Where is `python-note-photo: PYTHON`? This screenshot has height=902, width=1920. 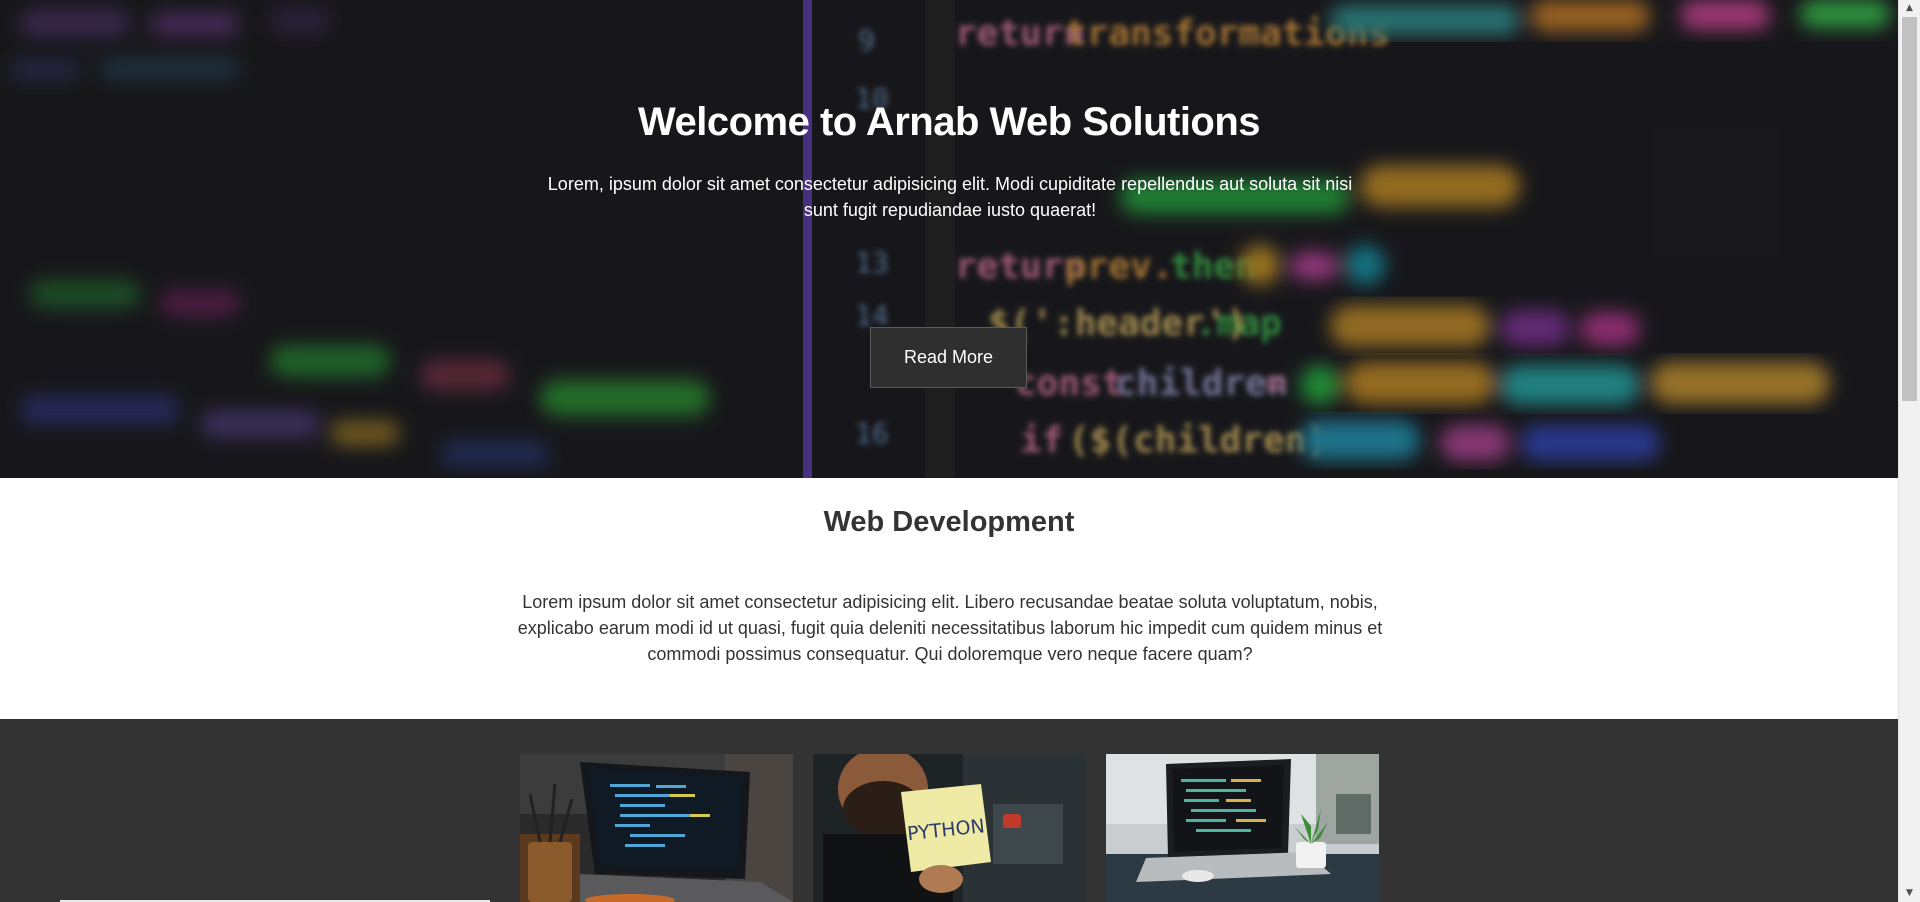 python-note-photo: PYTHON is located at coordinates (949, 828).